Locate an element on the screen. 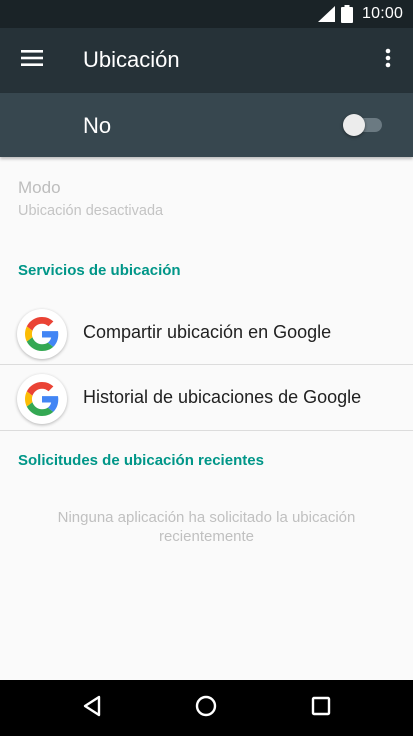 The width and height of the screenshot is (413, 736). menu-button is located at coordinates (32, 60).